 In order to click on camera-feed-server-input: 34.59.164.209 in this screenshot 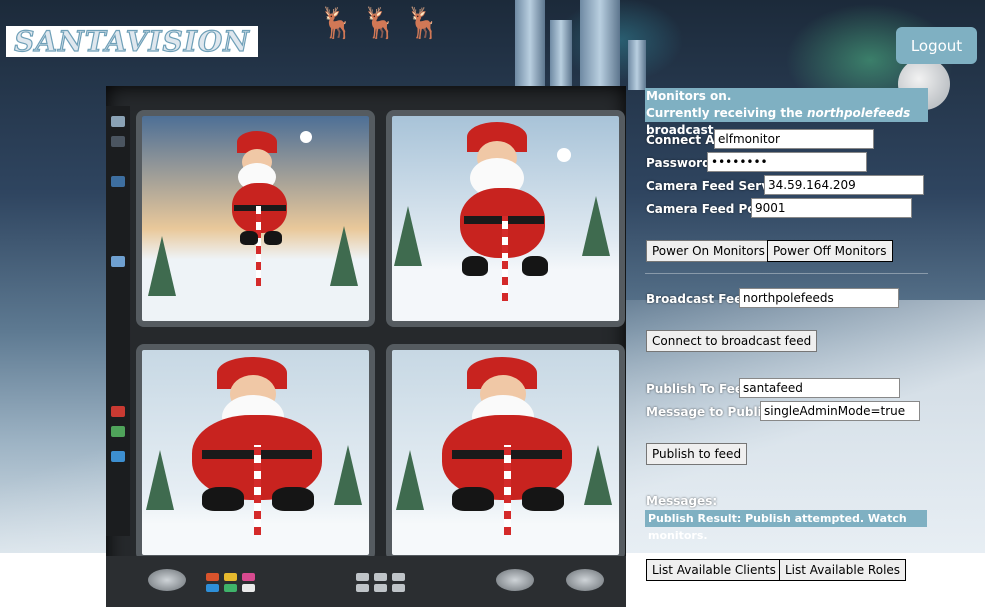, I will do `click(844, 185)`.